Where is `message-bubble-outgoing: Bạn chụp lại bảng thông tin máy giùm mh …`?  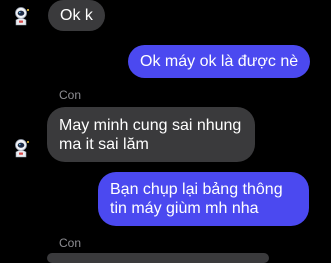
message-bubble-outgoing: Bạn chụp lại bảng thông tin máy giùm mh … is located at coordinates (203, 199).